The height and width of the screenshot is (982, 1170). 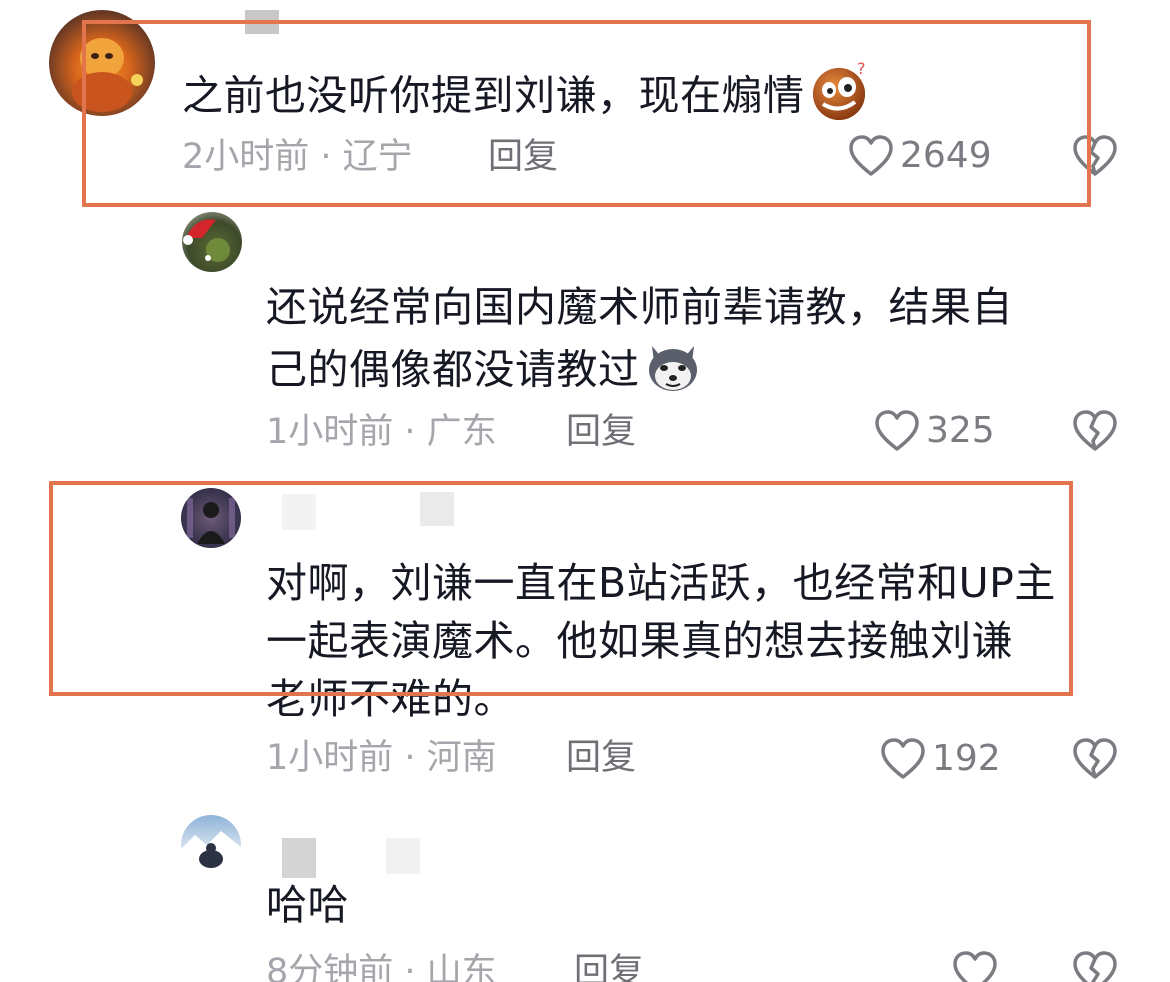 What do you see at coordinates (840, 98) in the screenshot?
I see `confused-face-emoji-icon: ?` at bounding box center [840, 98].